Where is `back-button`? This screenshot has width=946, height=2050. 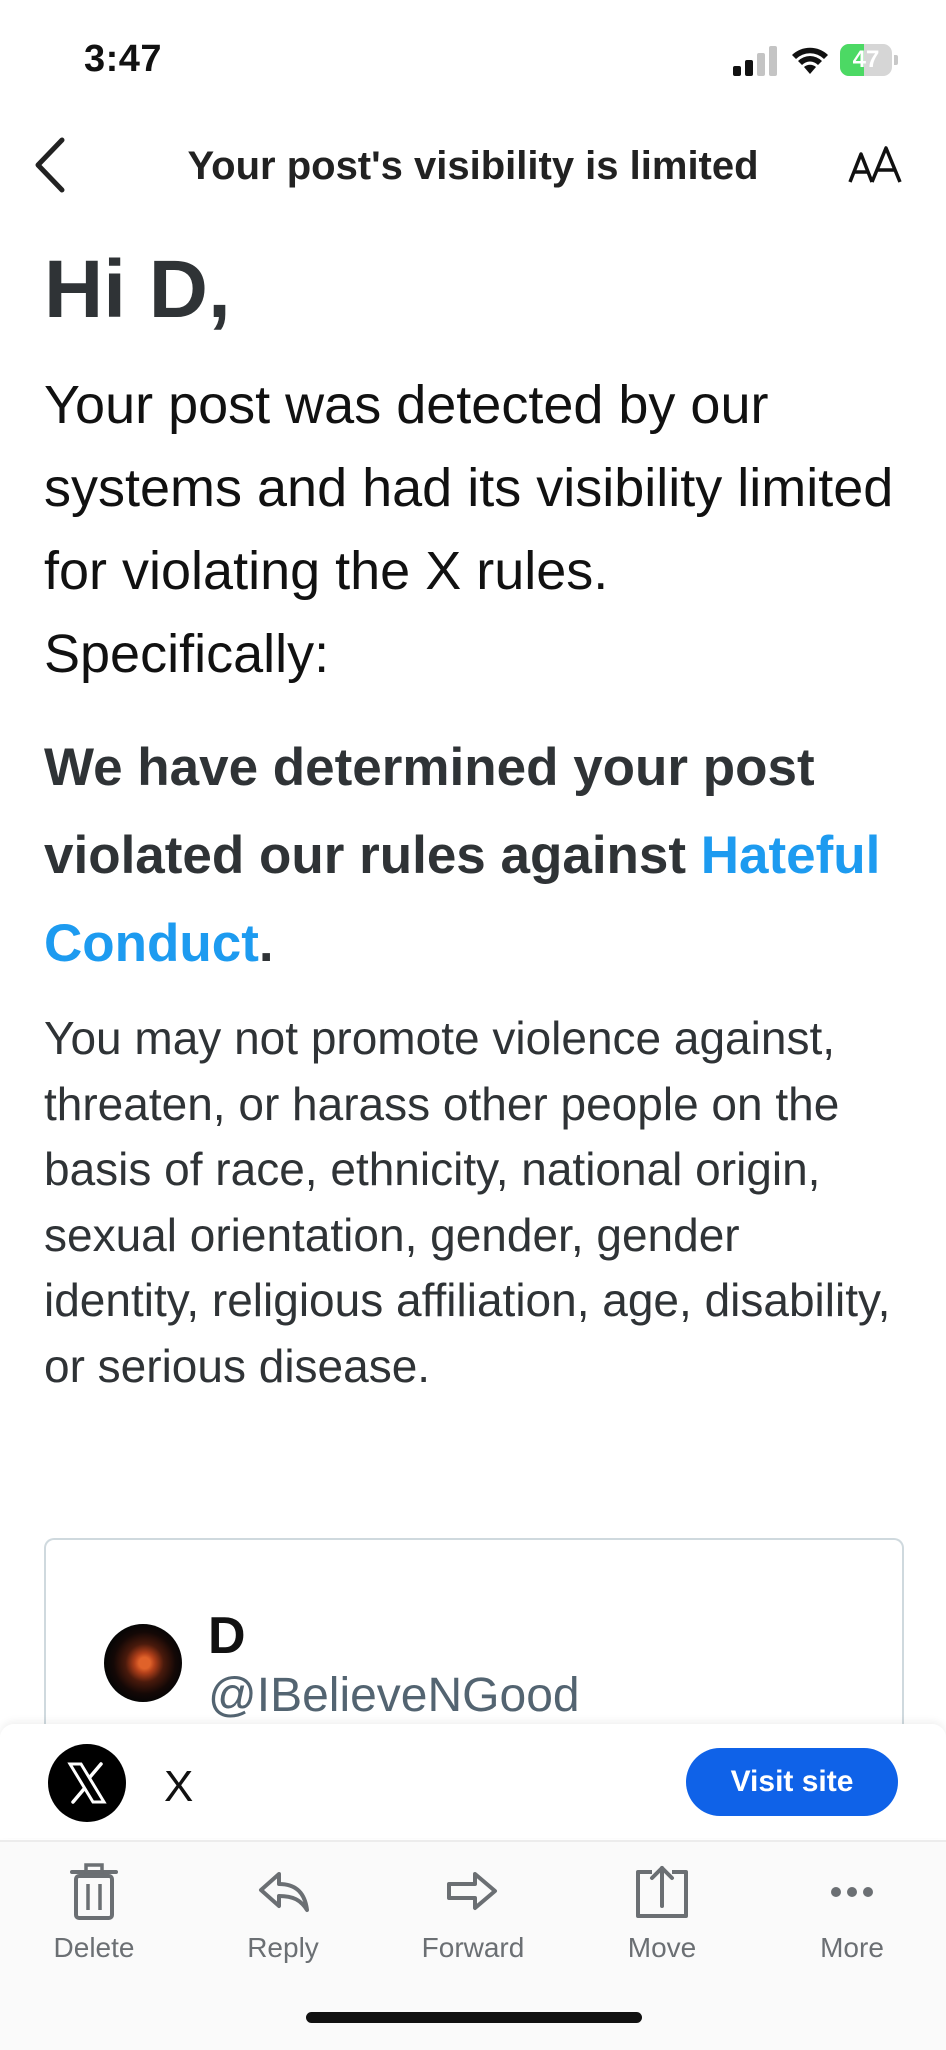 back-button is located at coordinates (53, 165).